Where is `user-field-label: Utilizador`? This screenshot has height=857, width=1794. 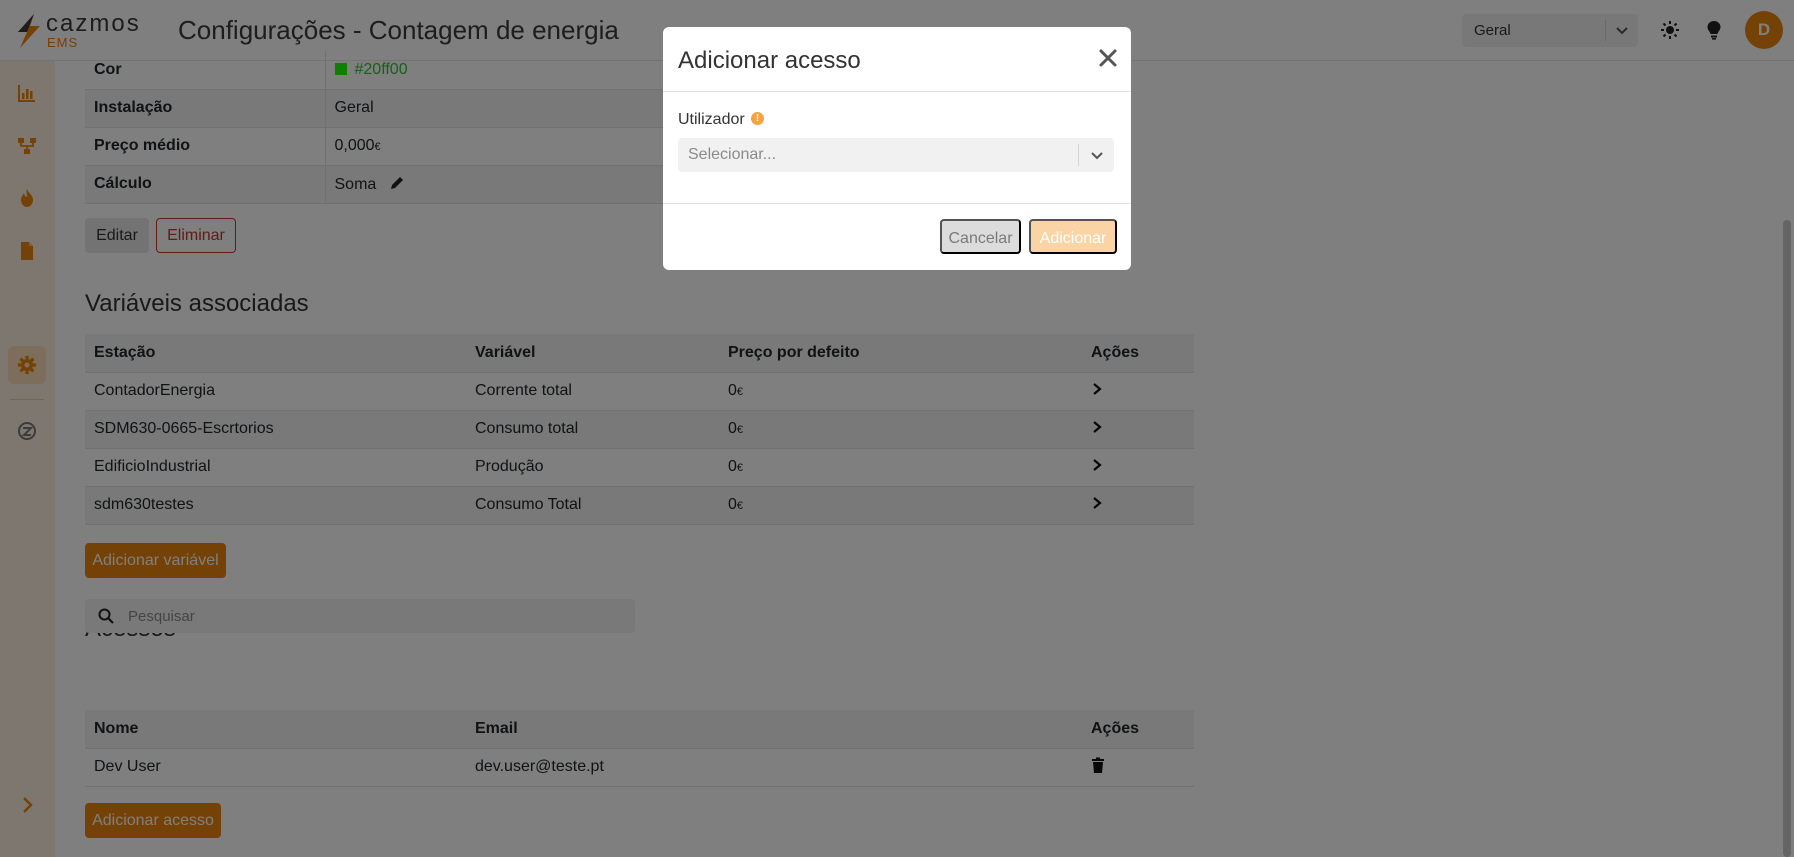 user-field-label: Utilizador is located at coordinates (711, 119).